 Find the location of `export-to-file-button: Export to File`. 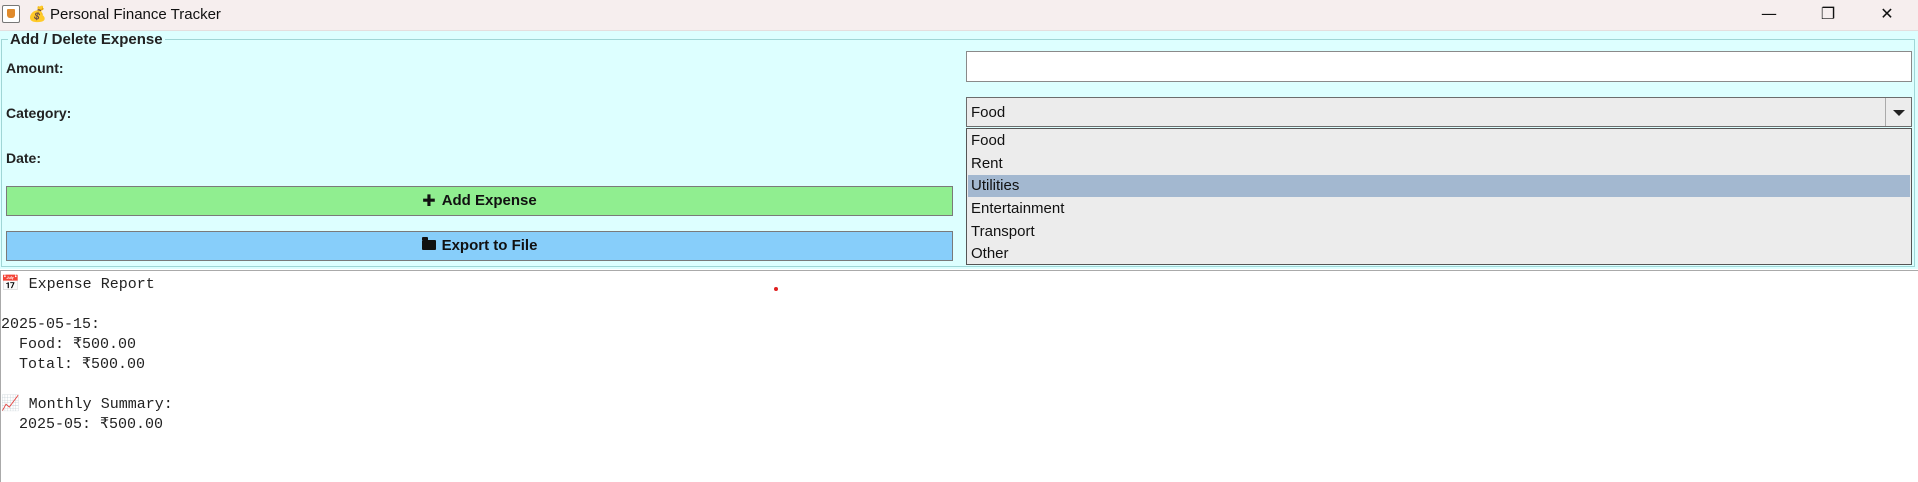

export-to-file-button: Export to File is located at coordinates (479, 246).